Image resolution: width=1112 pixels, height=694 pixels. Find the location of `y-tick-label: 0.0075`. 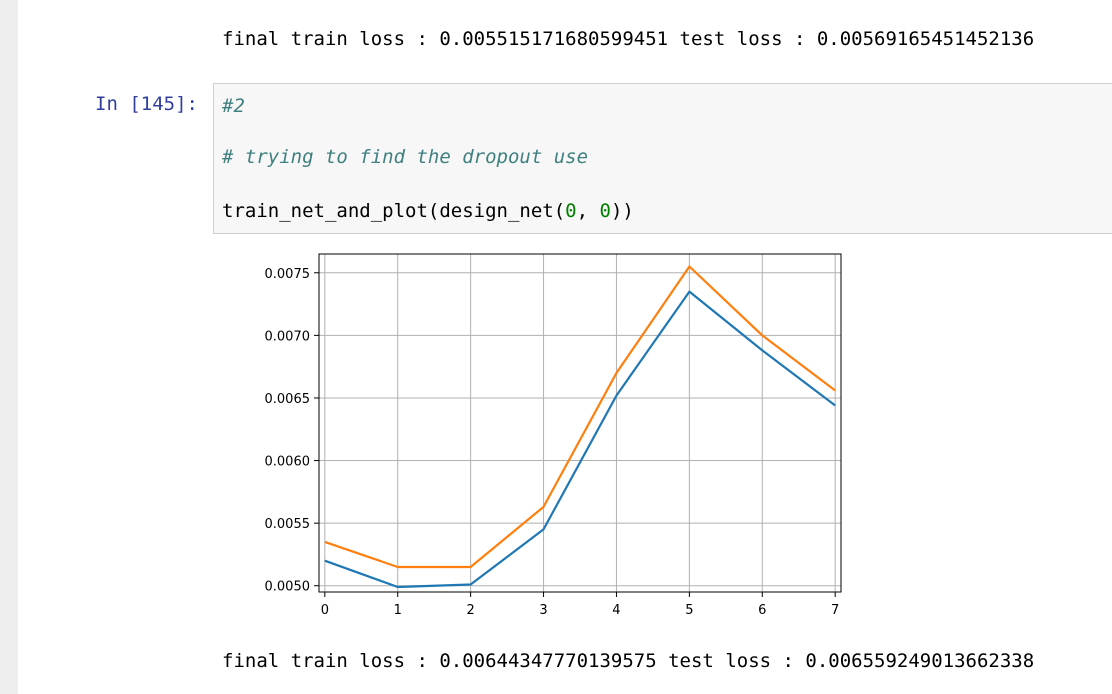

y-tick-label: 0.0075 is located at coordinates (288, 274).